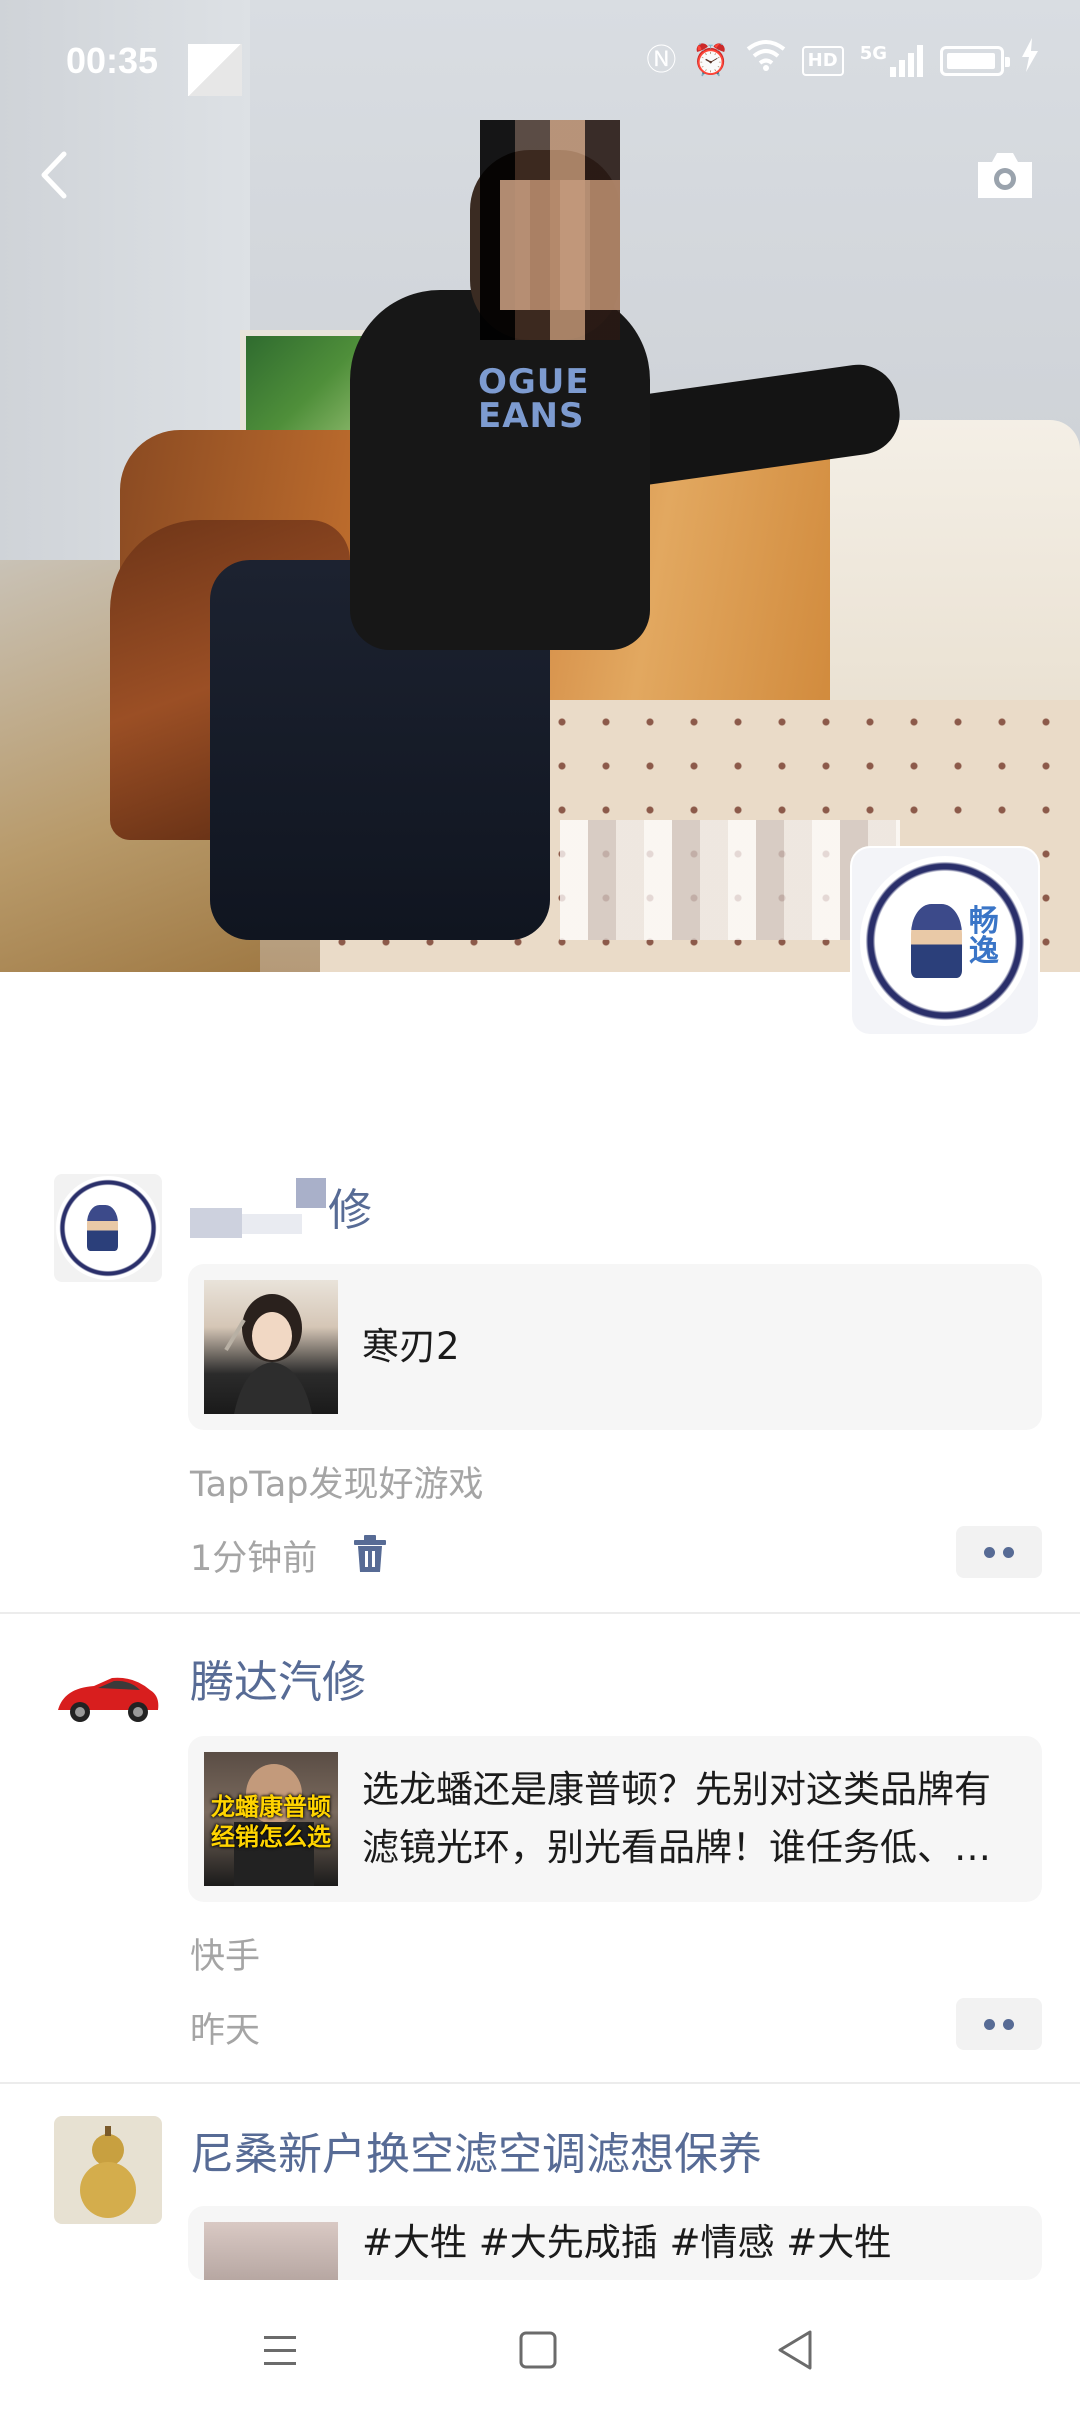  I want to click on status-bar: 00:35 Ⓝ ⏰ HD 5G, so click(540, 60).